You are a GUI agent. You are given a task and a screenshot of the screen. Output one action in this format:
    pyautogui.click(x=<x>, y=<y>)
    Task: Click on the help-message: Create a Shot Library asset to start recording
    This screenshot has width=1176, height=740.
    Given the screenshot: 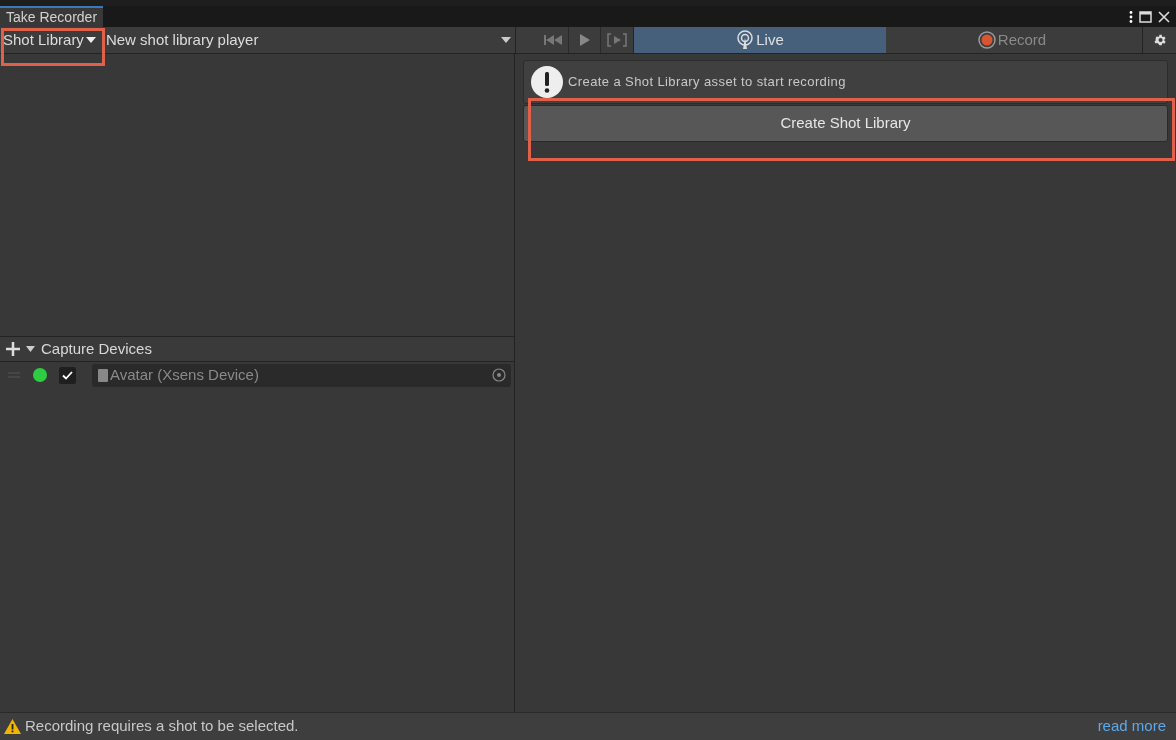 What is the action you would take?
    pyautogui.click(x=707, y=82)
    